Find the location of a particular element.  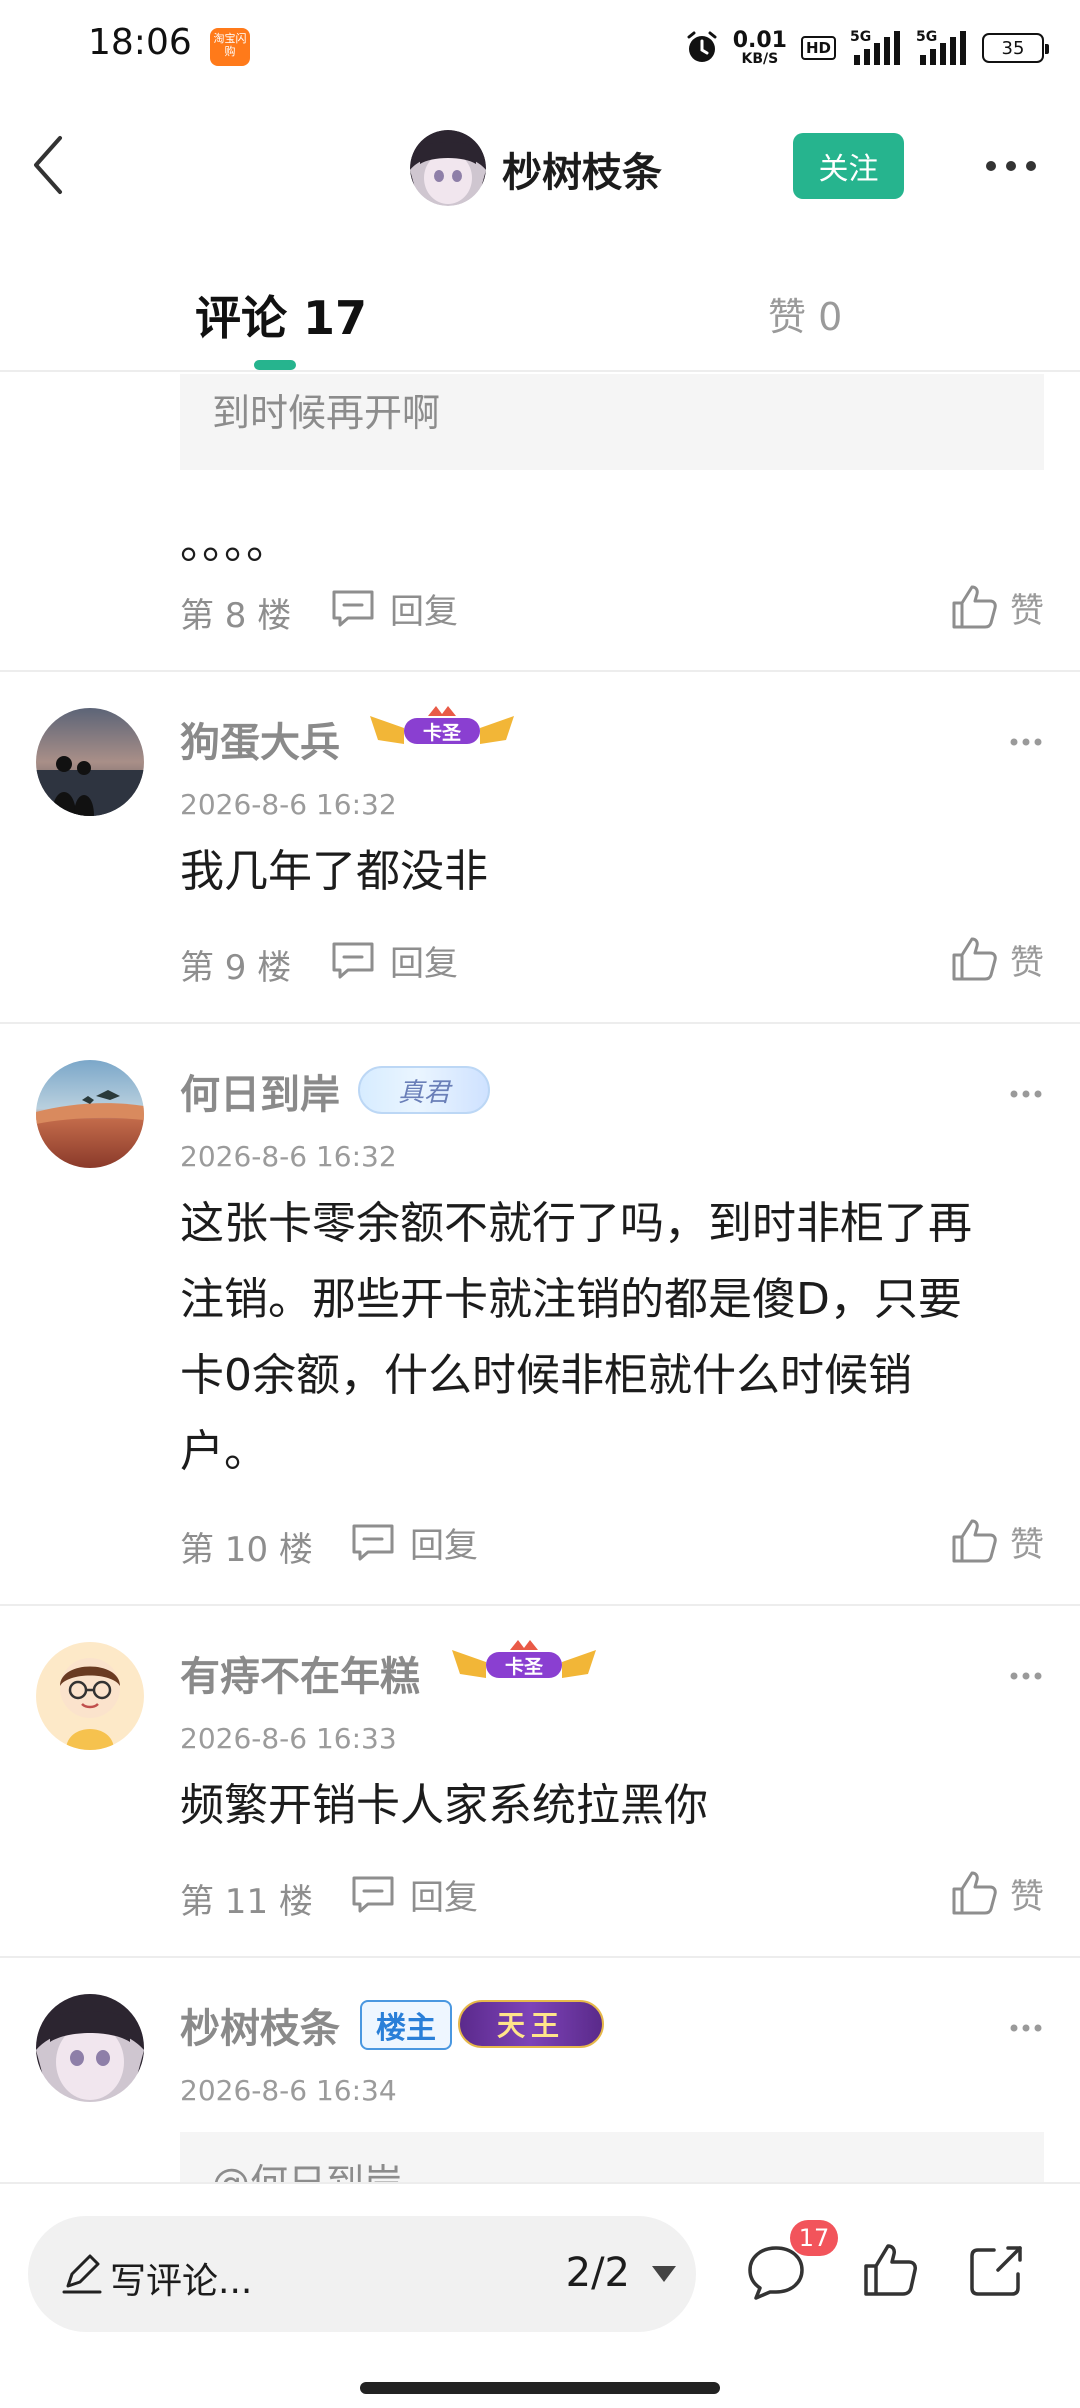

comment-line: 户。 is located at coordinates (224, 1451).